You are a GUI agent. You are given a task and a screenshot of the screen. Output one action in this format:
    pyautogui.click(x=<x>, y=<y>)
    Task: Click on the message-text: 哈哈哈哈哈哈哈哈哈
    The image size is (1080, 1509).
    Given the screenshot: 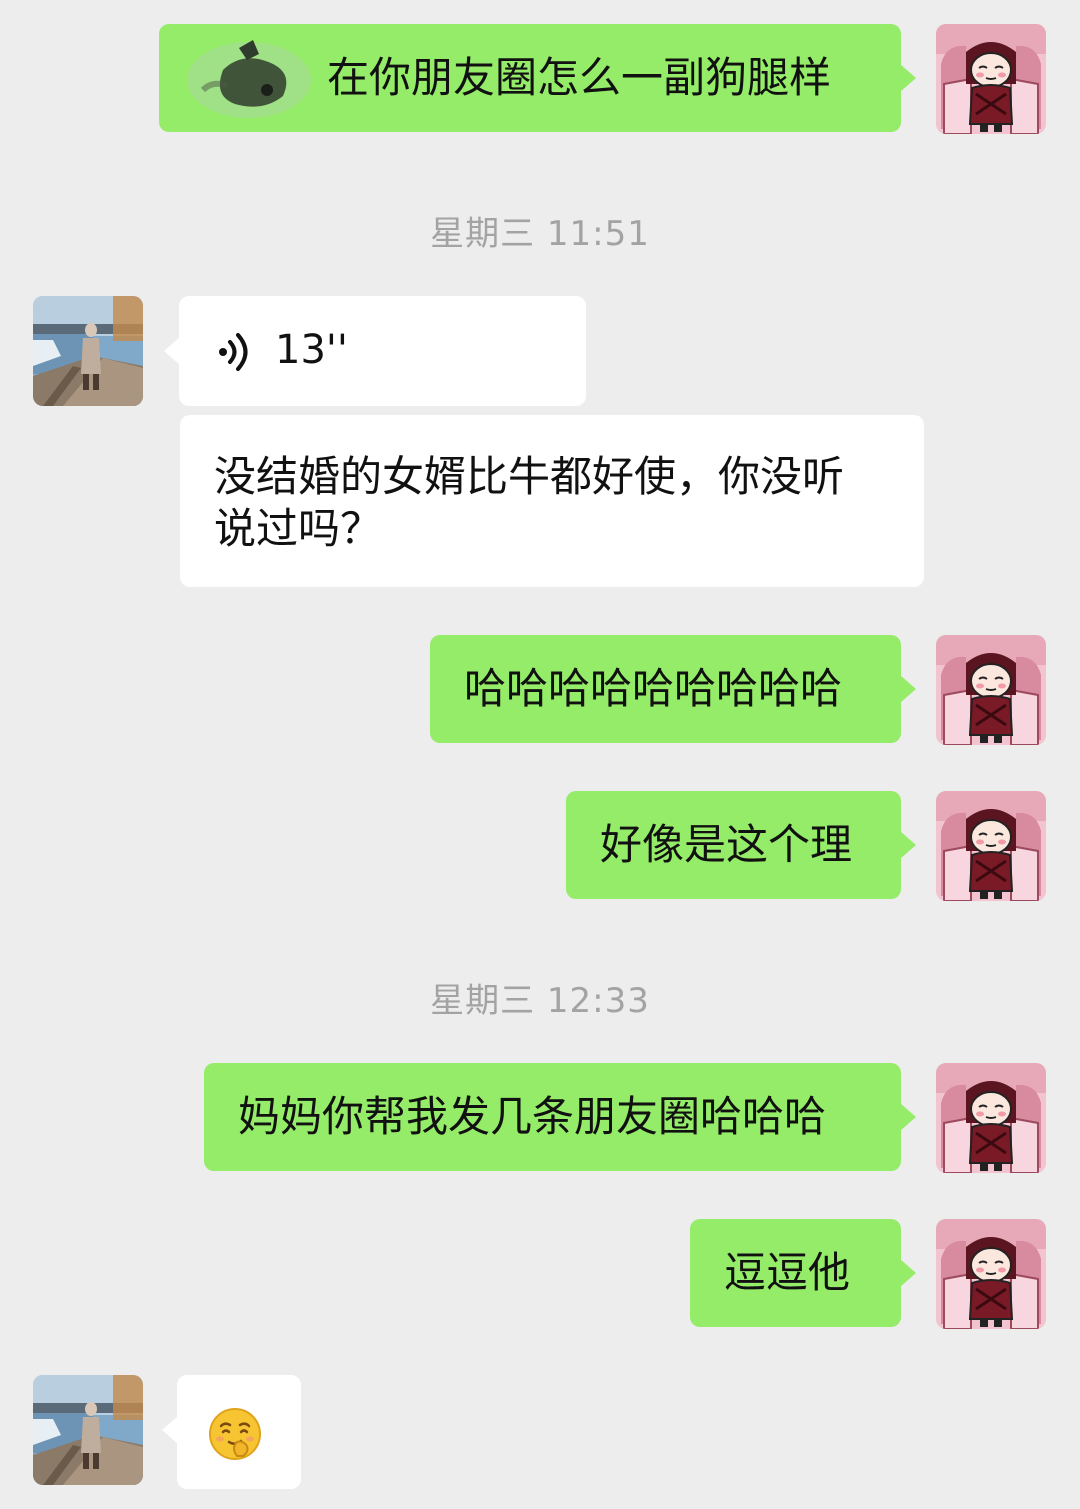 What is the action you would take?
    pyautogui.click(x=653, y=688)
    